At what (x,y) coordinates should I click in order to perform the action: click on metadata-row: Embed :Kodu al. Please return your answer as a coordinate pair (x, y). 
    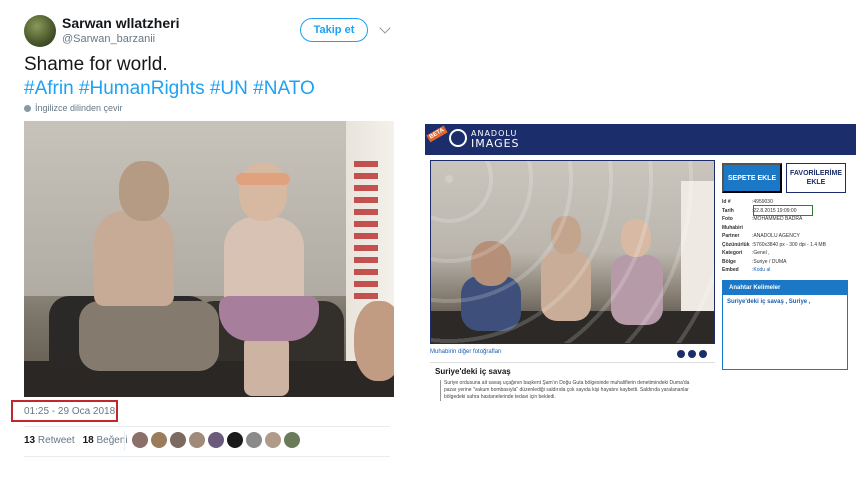
    Looking at the image, I should click on (787, 270).